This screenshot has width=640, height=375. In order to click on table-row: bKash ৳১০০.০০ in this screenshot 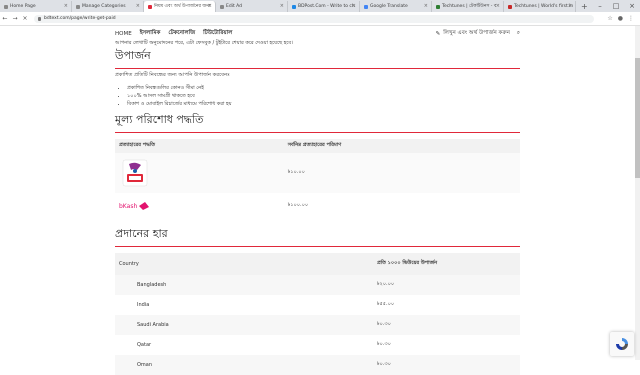, I will do `click(317, 206)`.